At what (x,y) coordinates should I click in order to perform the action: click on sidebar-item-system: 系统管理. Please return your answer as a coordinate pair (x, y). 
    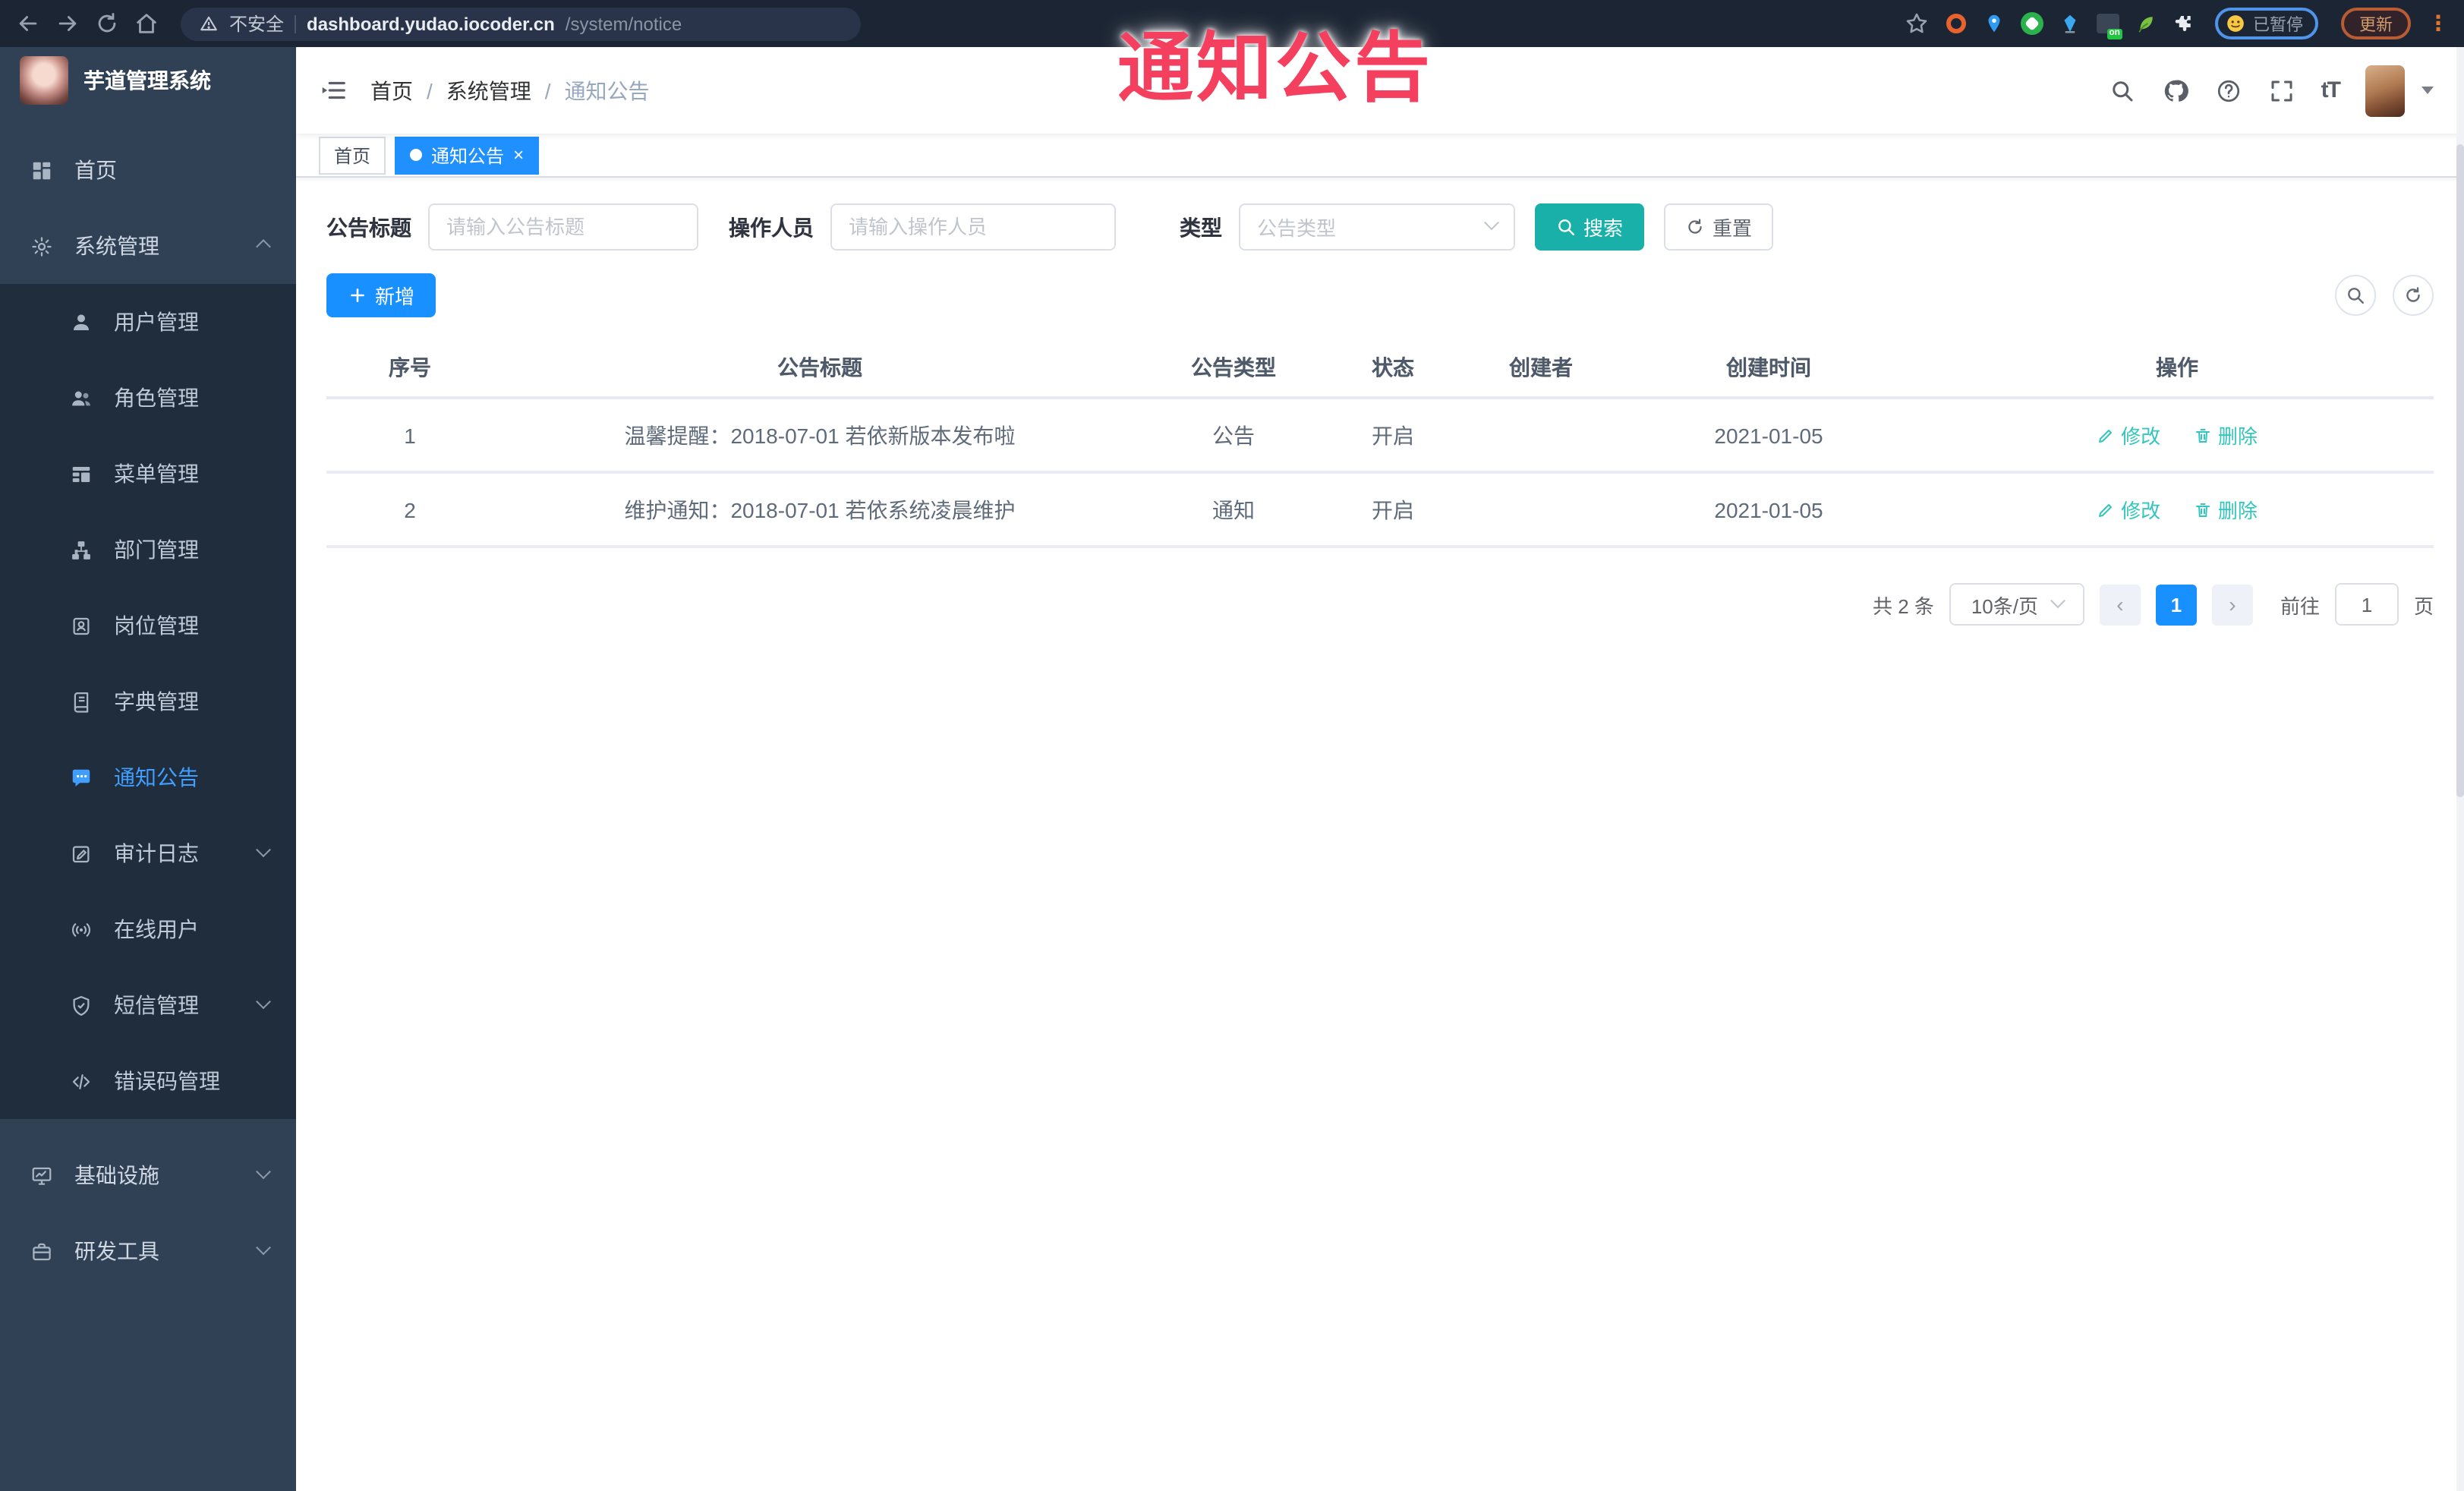
    Looking at the image, I should click on (148, 246).